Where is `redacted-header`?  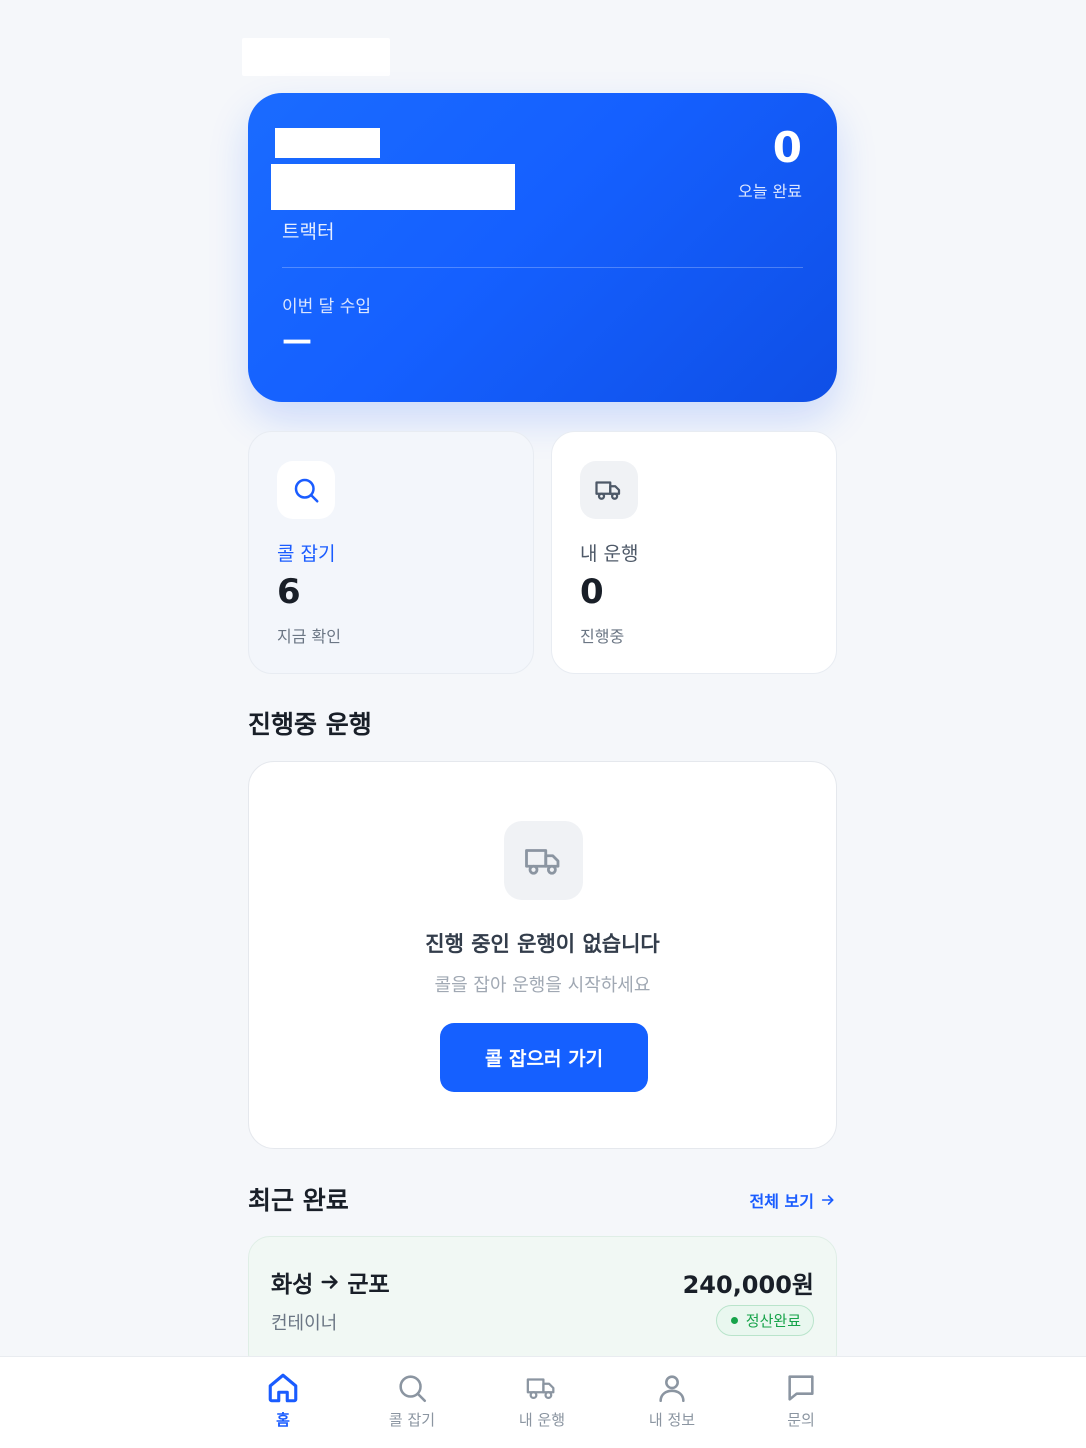
redacted-header is located at coordinates (316, 57).